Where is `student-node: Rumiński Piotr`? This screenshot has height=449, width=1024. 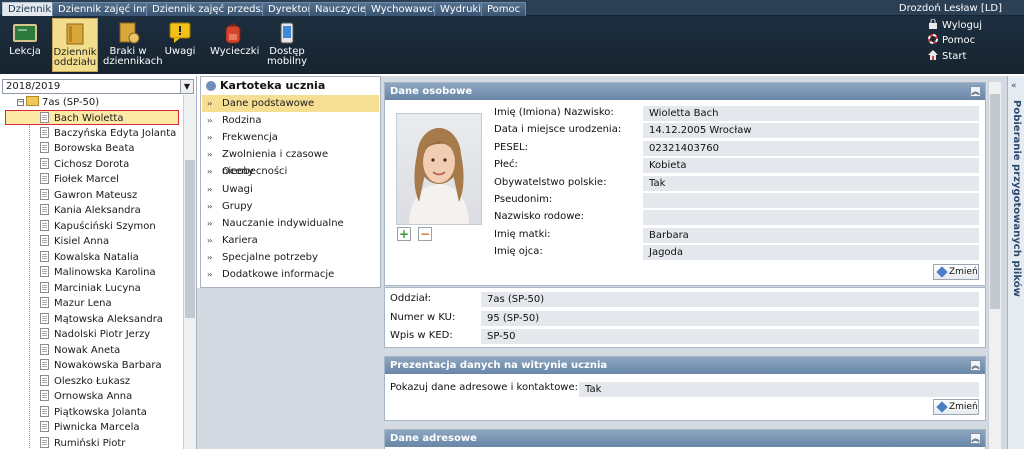 student-node: Rumiński Piotr is located at coordinates (82, 442).